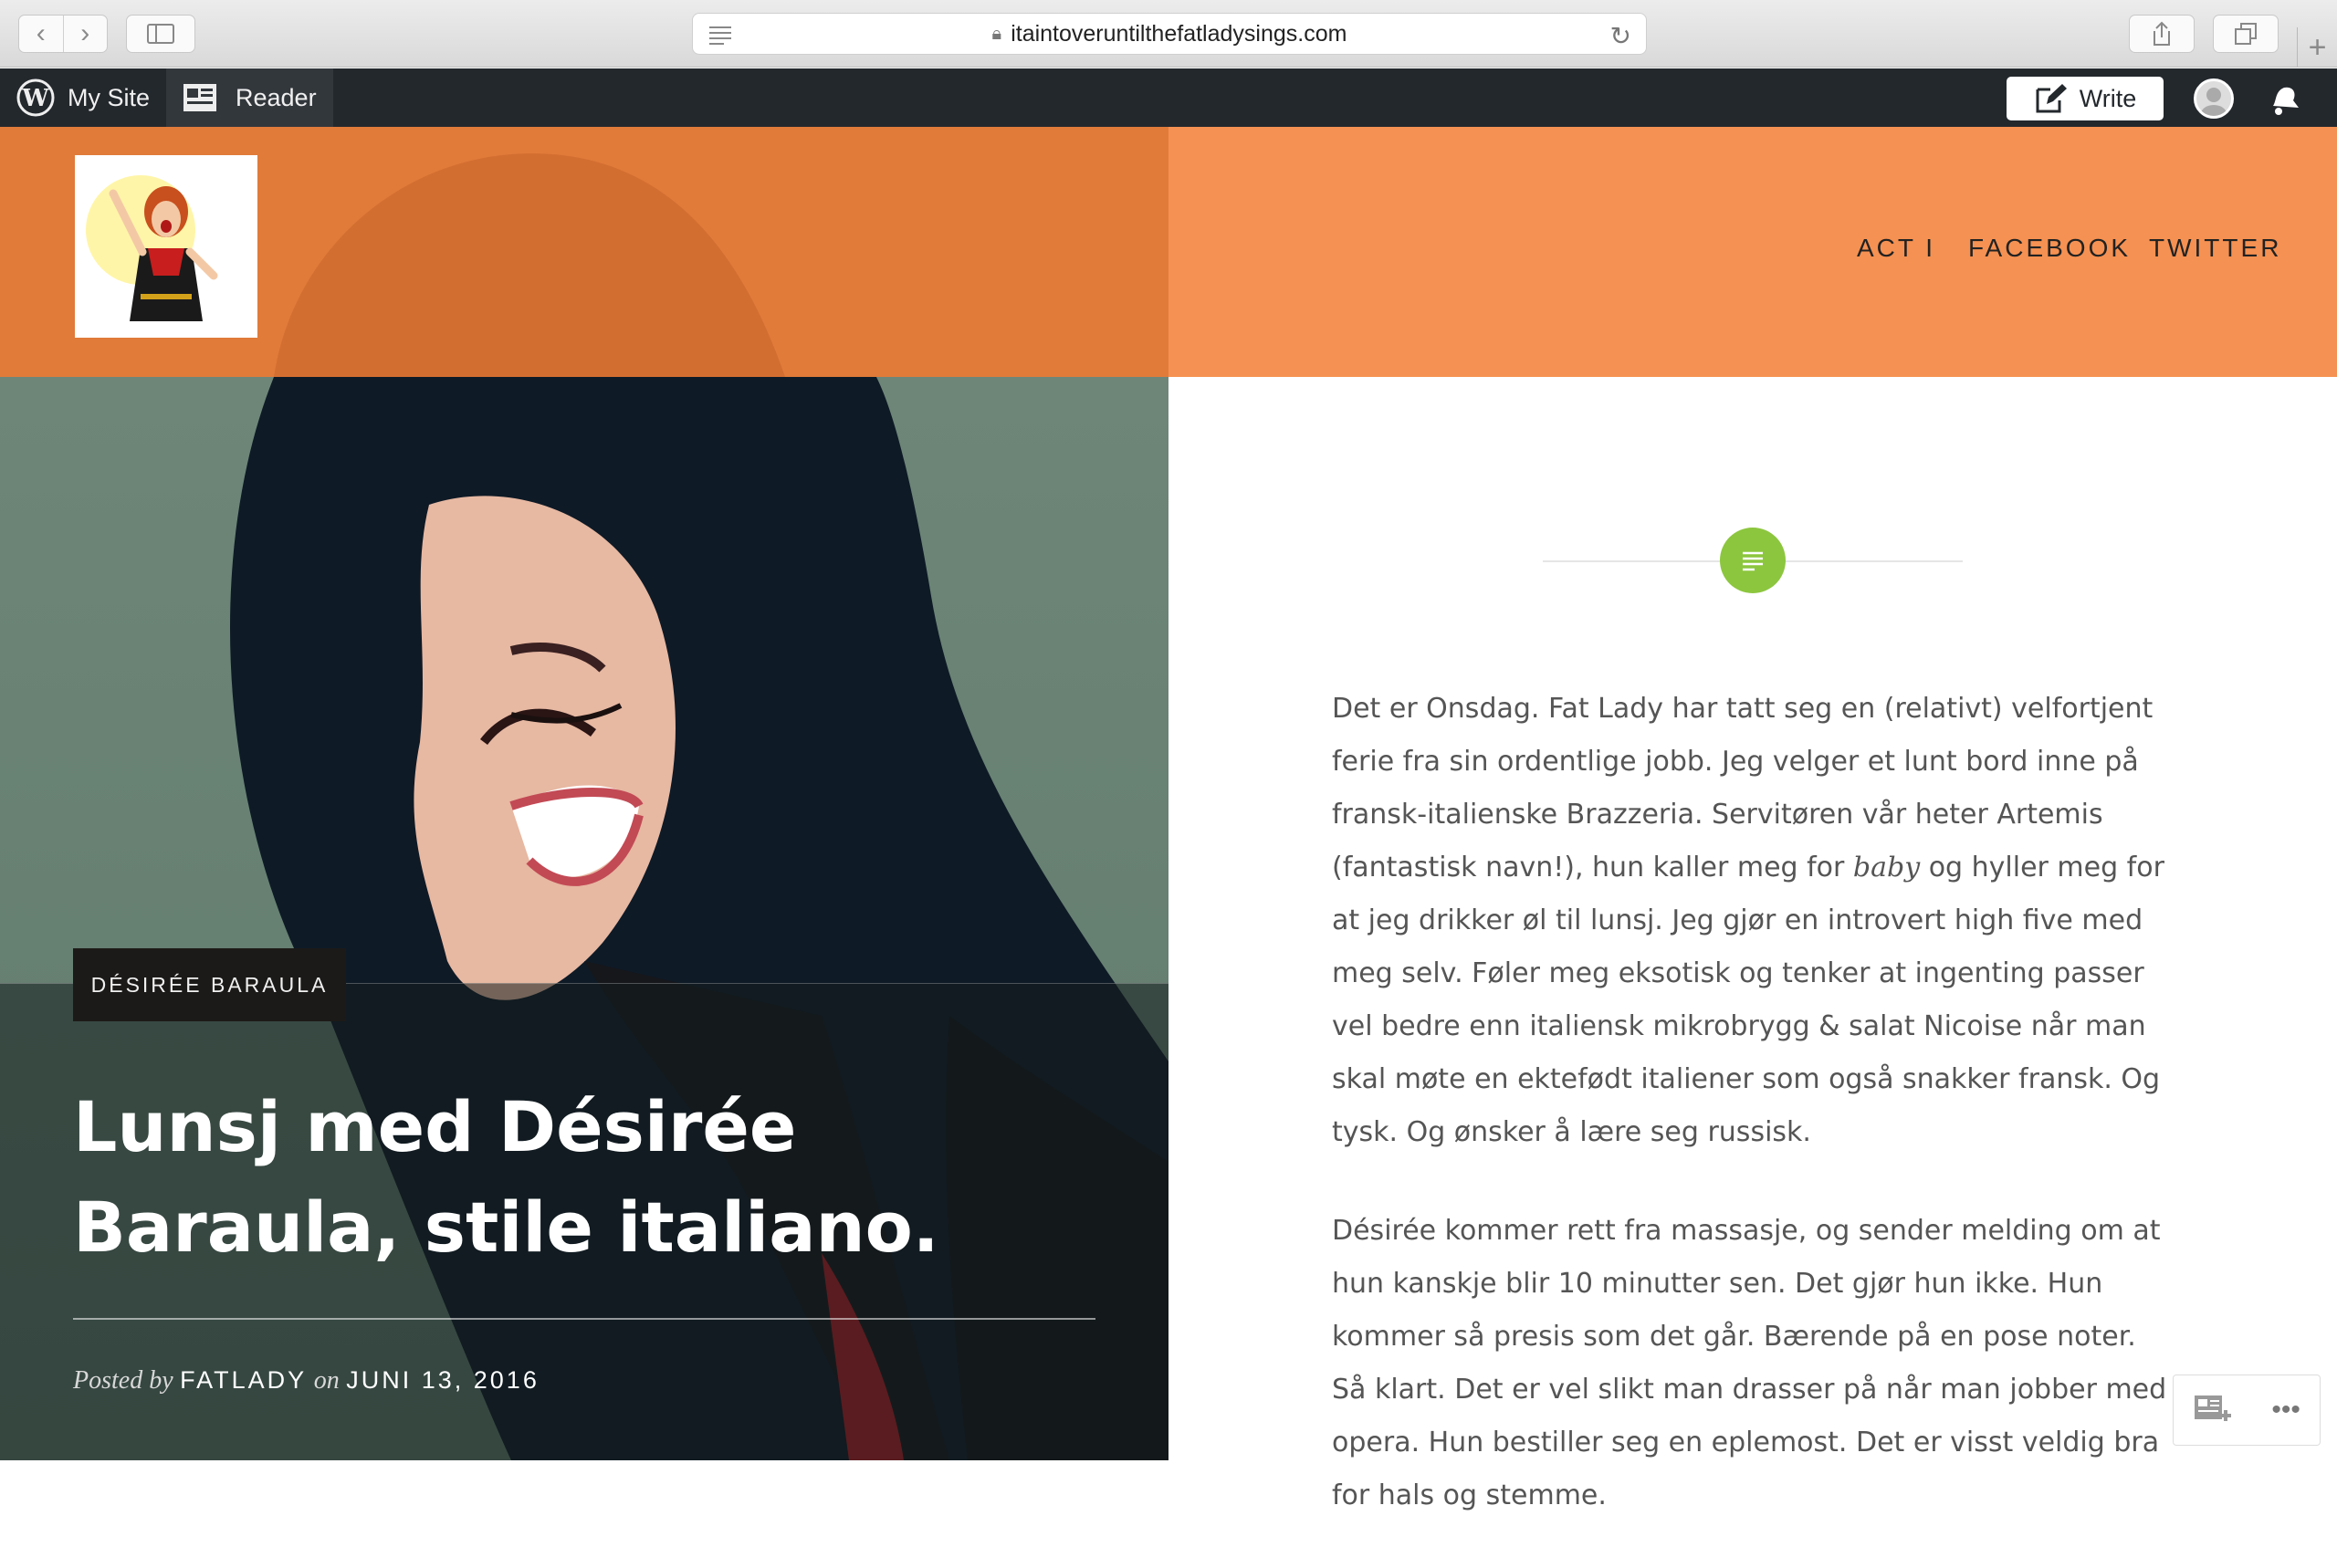 The width and height of the screenshot is (2337, 1568). Describe the element at coordinates (1753, 561) in the screenshot. I see `standard-format-icon` at that location.